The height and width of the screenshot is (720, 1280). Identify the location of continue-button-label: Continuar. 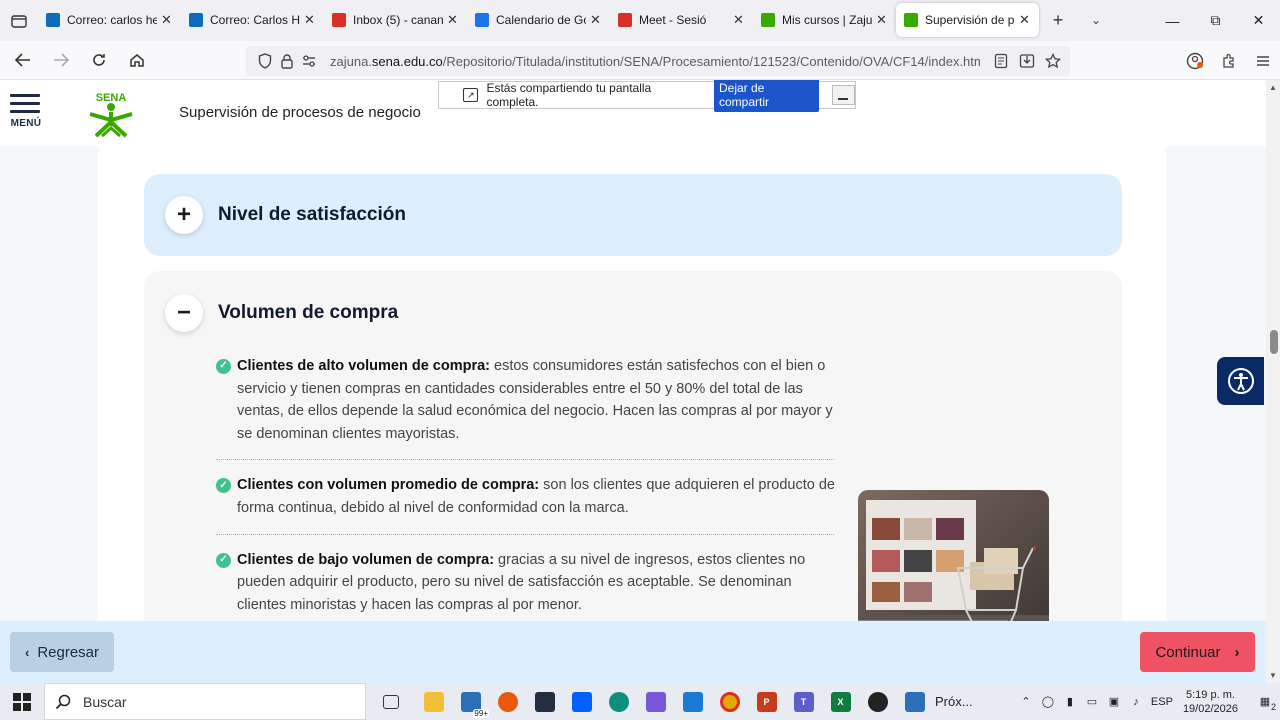
(1188, 652).